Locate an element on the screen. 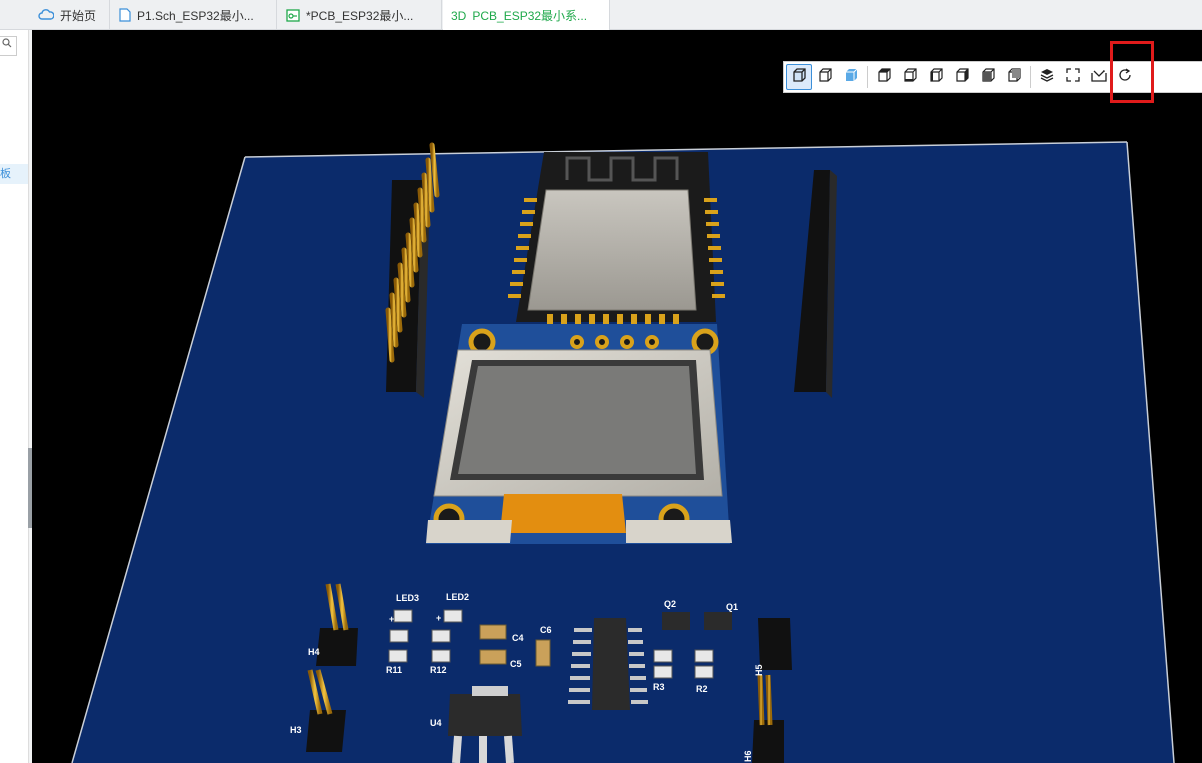 This screenshot has height=763, width=1202. right-view-icon is located at coordinates (962, 77).